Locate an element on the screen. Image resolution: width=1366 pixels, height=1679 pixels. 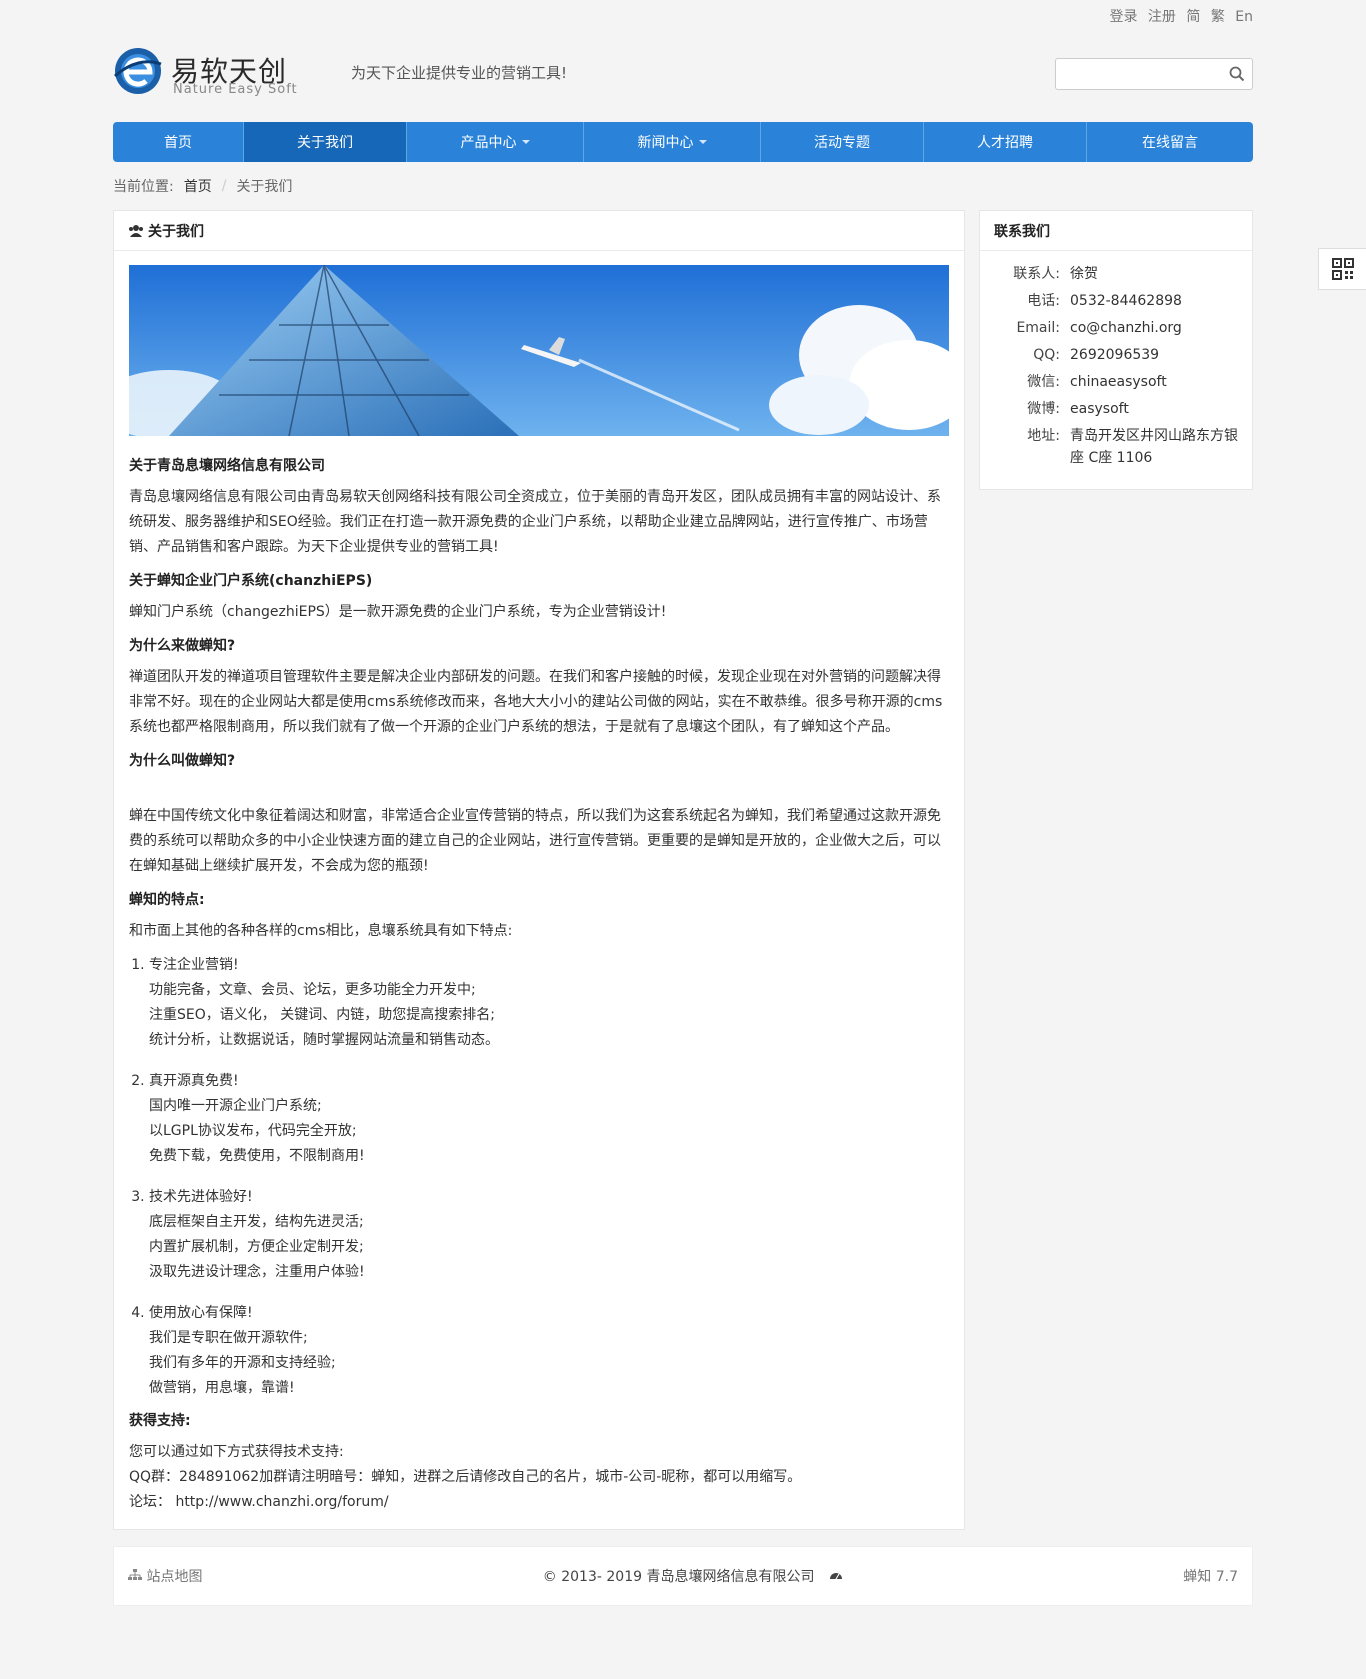
nav-products: 产品中心 is located at coordinates (495, 142).